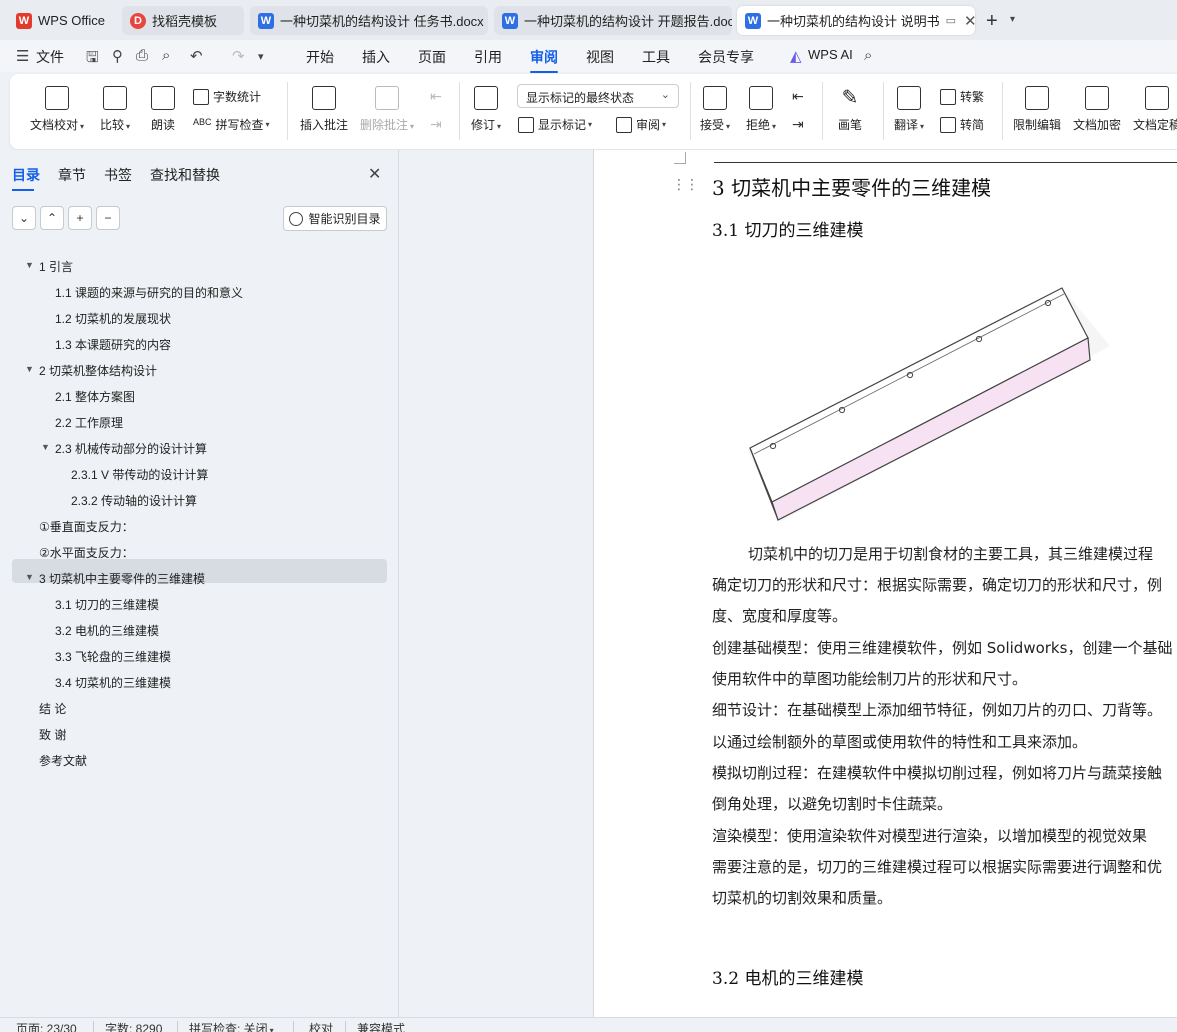 The height and width of the screenshot is (1032, 1177). What do you see at coordinates (24, 218) in the screenshot?
I see `expand-all-button: ⌄` at bounding box center [24, 218].